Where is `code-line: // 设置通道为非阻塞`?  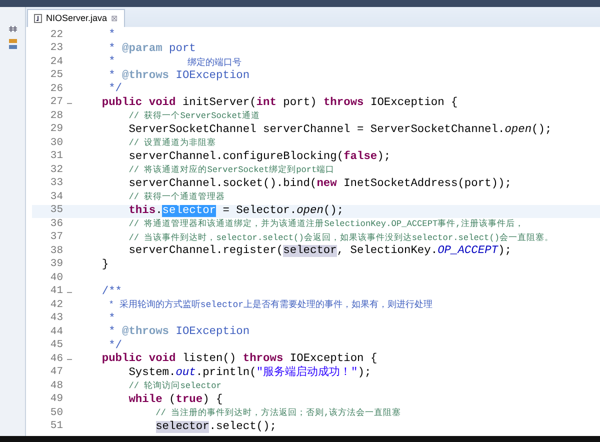 code-line: // 设置通道为非阻塞 is located at coordinates (172, 143).